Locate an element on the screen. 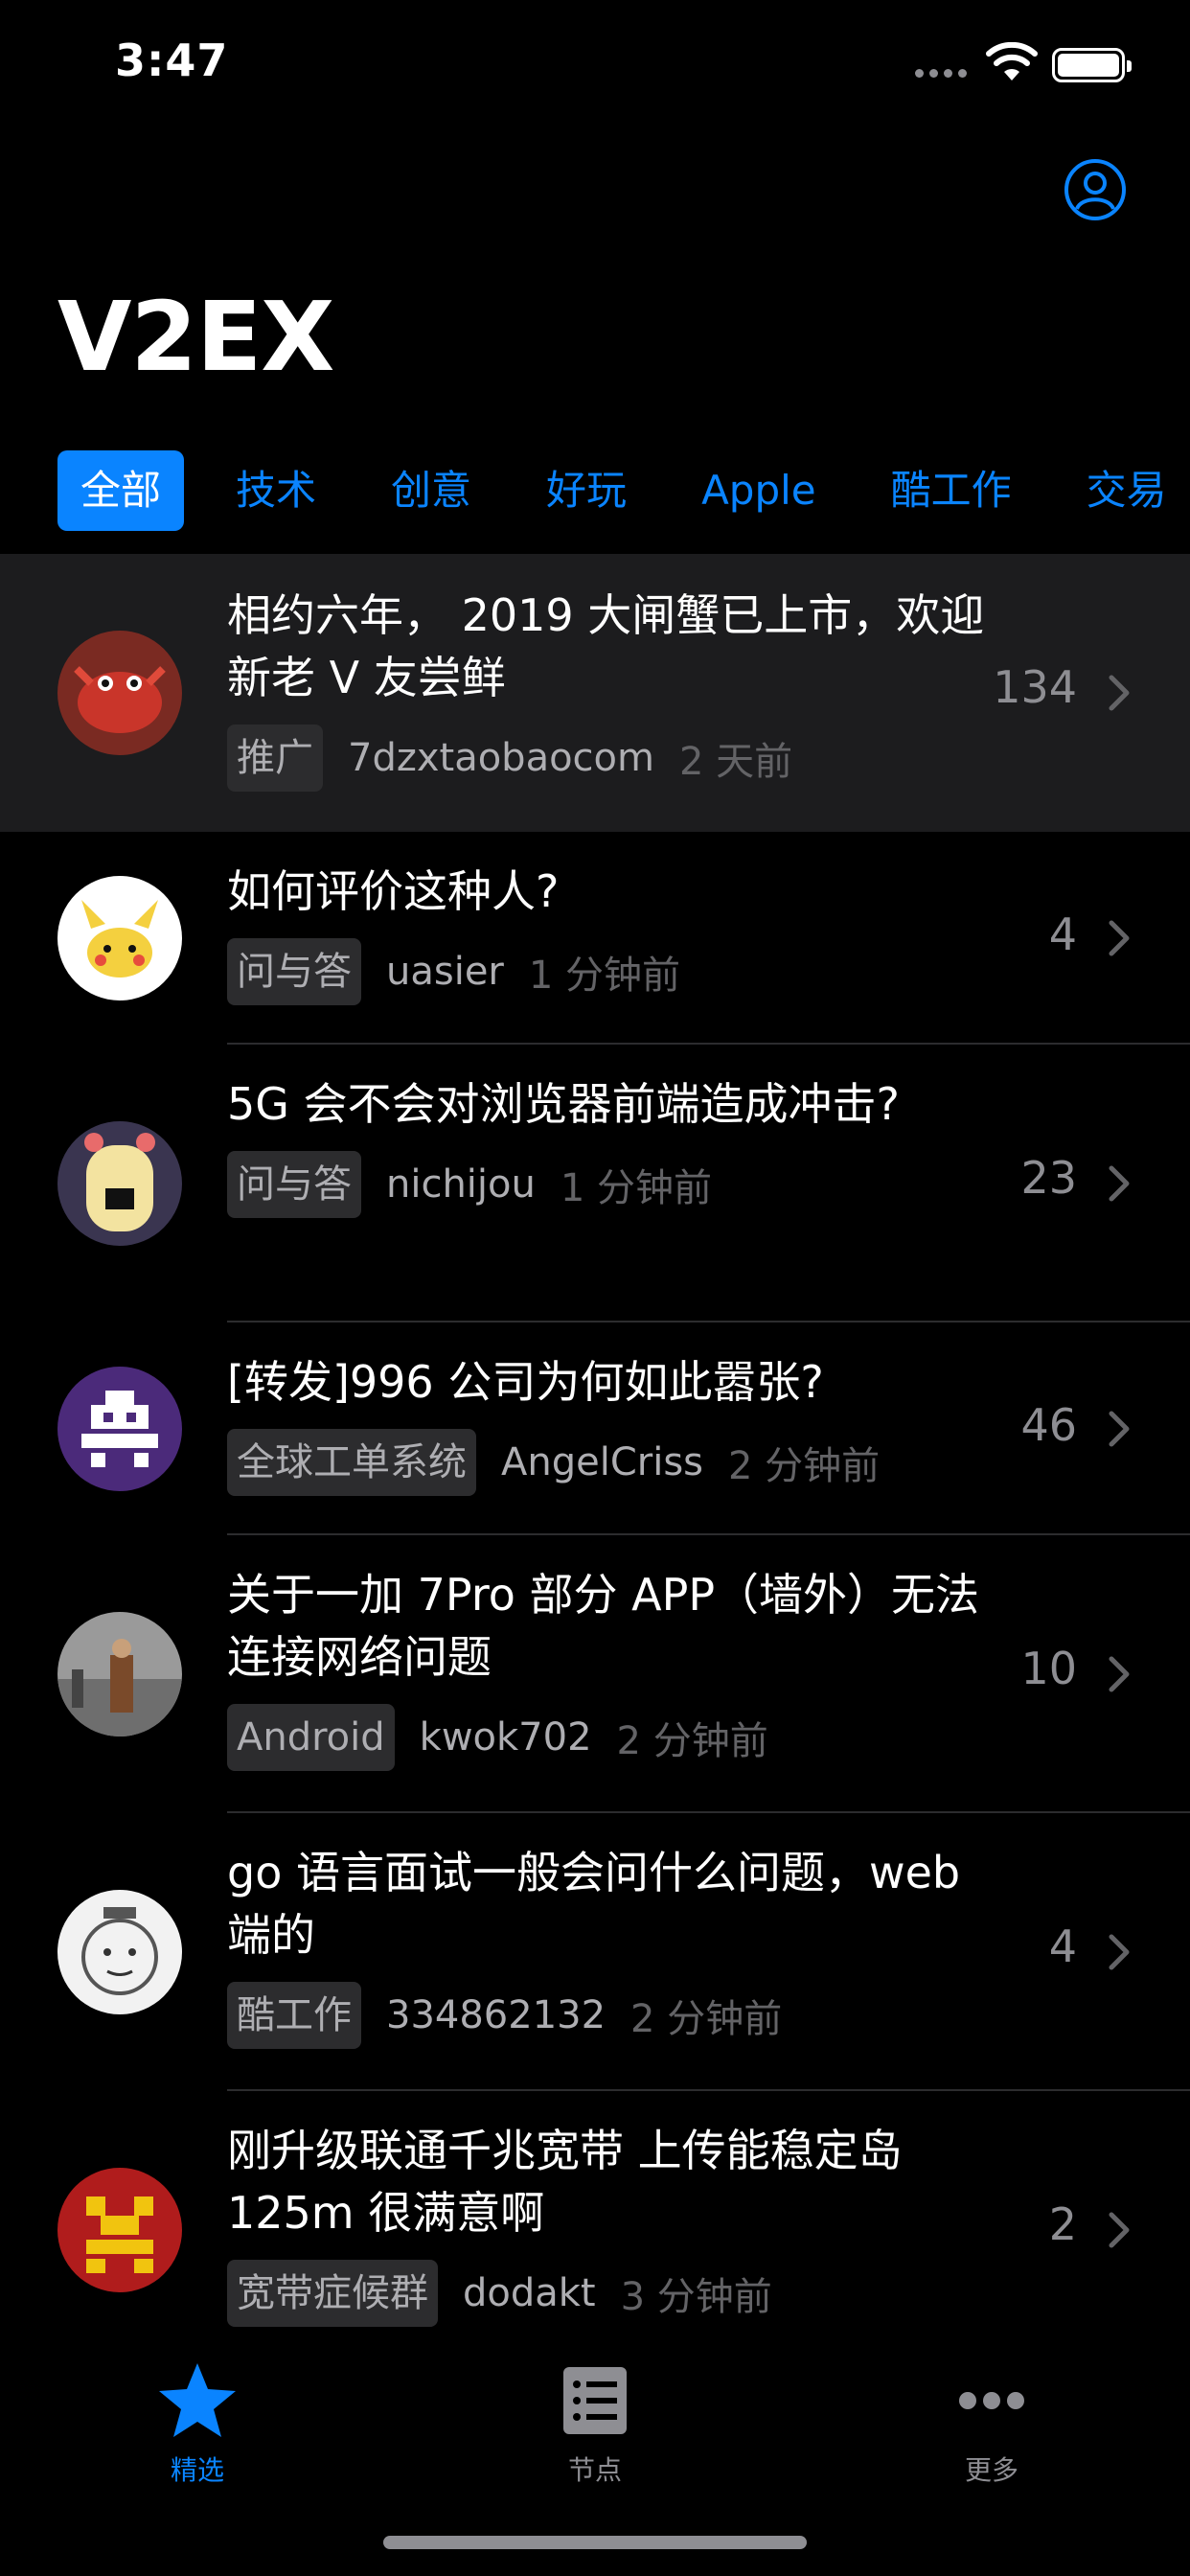 This screenshot has width=1190, height=2576. tabbar-more: 更多 is located at coordinates (991, 2423).